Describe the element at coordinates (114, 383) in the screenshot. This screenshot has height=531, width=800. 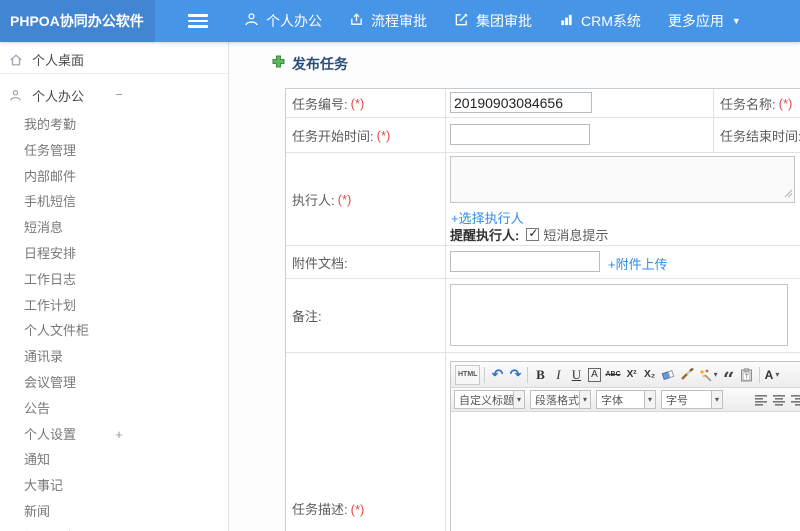
I see `sidebar-item-meeting: 会议管理` at that location.